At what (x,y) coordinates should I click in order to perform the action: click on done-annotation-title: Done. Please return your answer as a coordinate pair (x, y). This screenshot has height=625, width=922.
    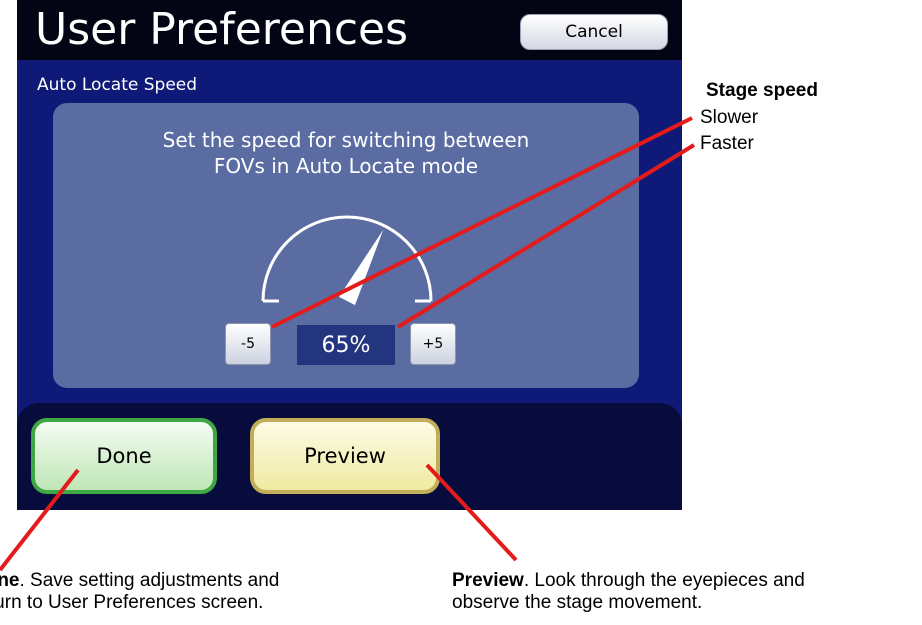
    Looking at the image, I should click on (10, 580).